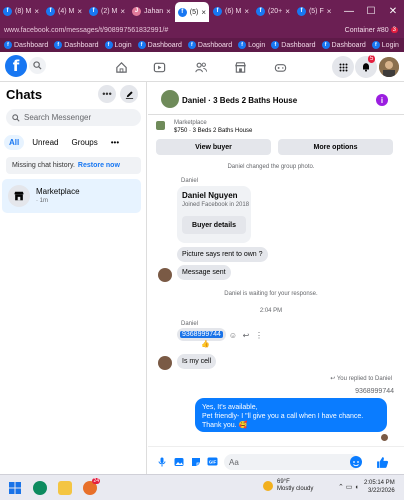 This screenshot has width=404, height=500. Describe the element at coordinates (271, 294) in the screenshot. I see `system-message: Daniel is waiting for your response.` at that location.